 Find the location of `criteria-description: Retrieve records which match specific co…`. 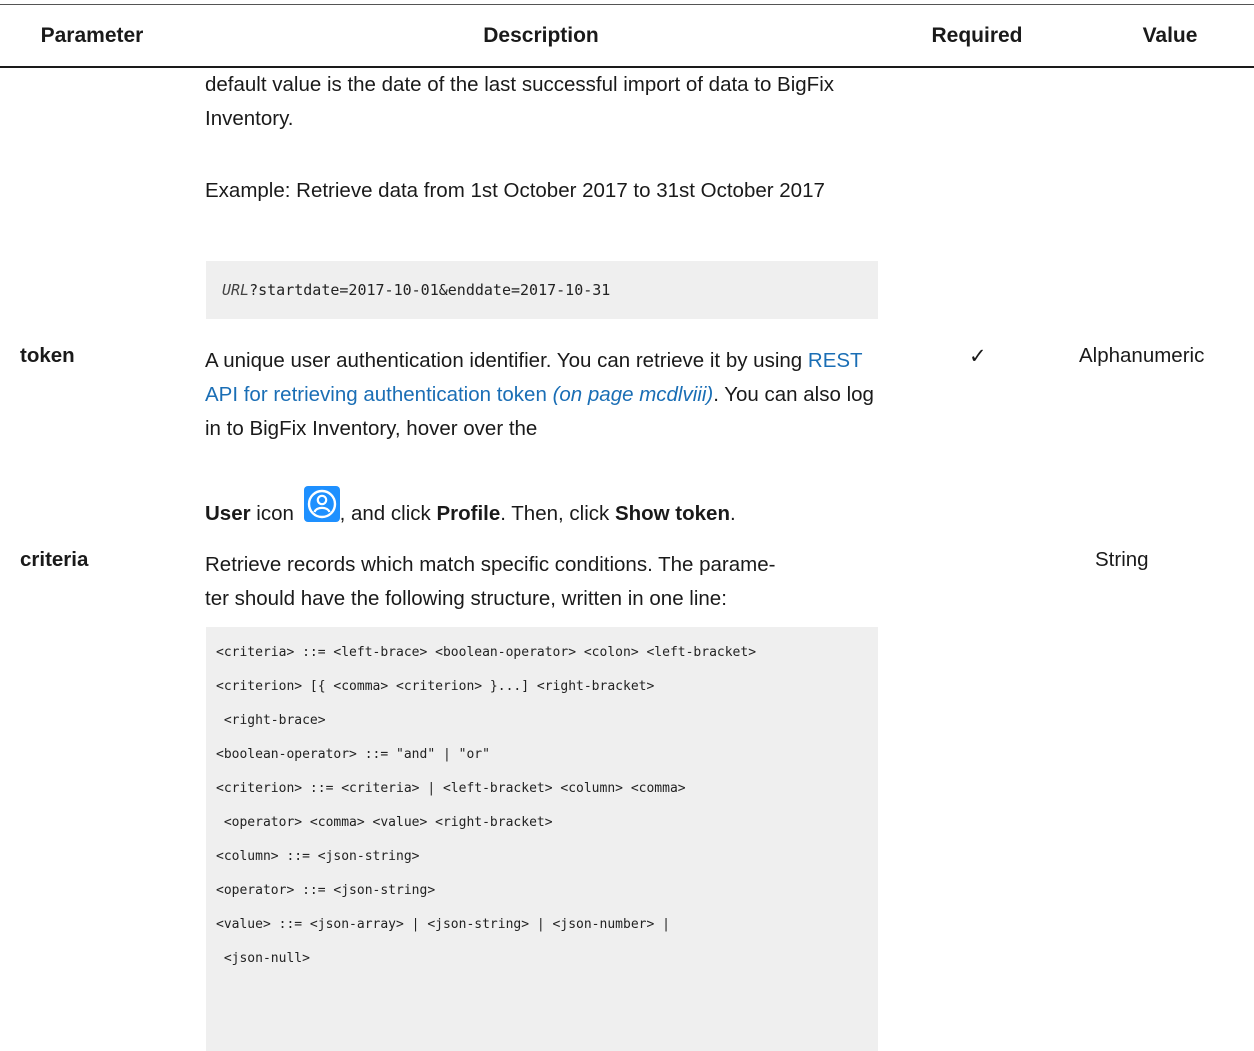

criteria-description: Retrieve records which match specific co… is located at coordinates (545, 582).